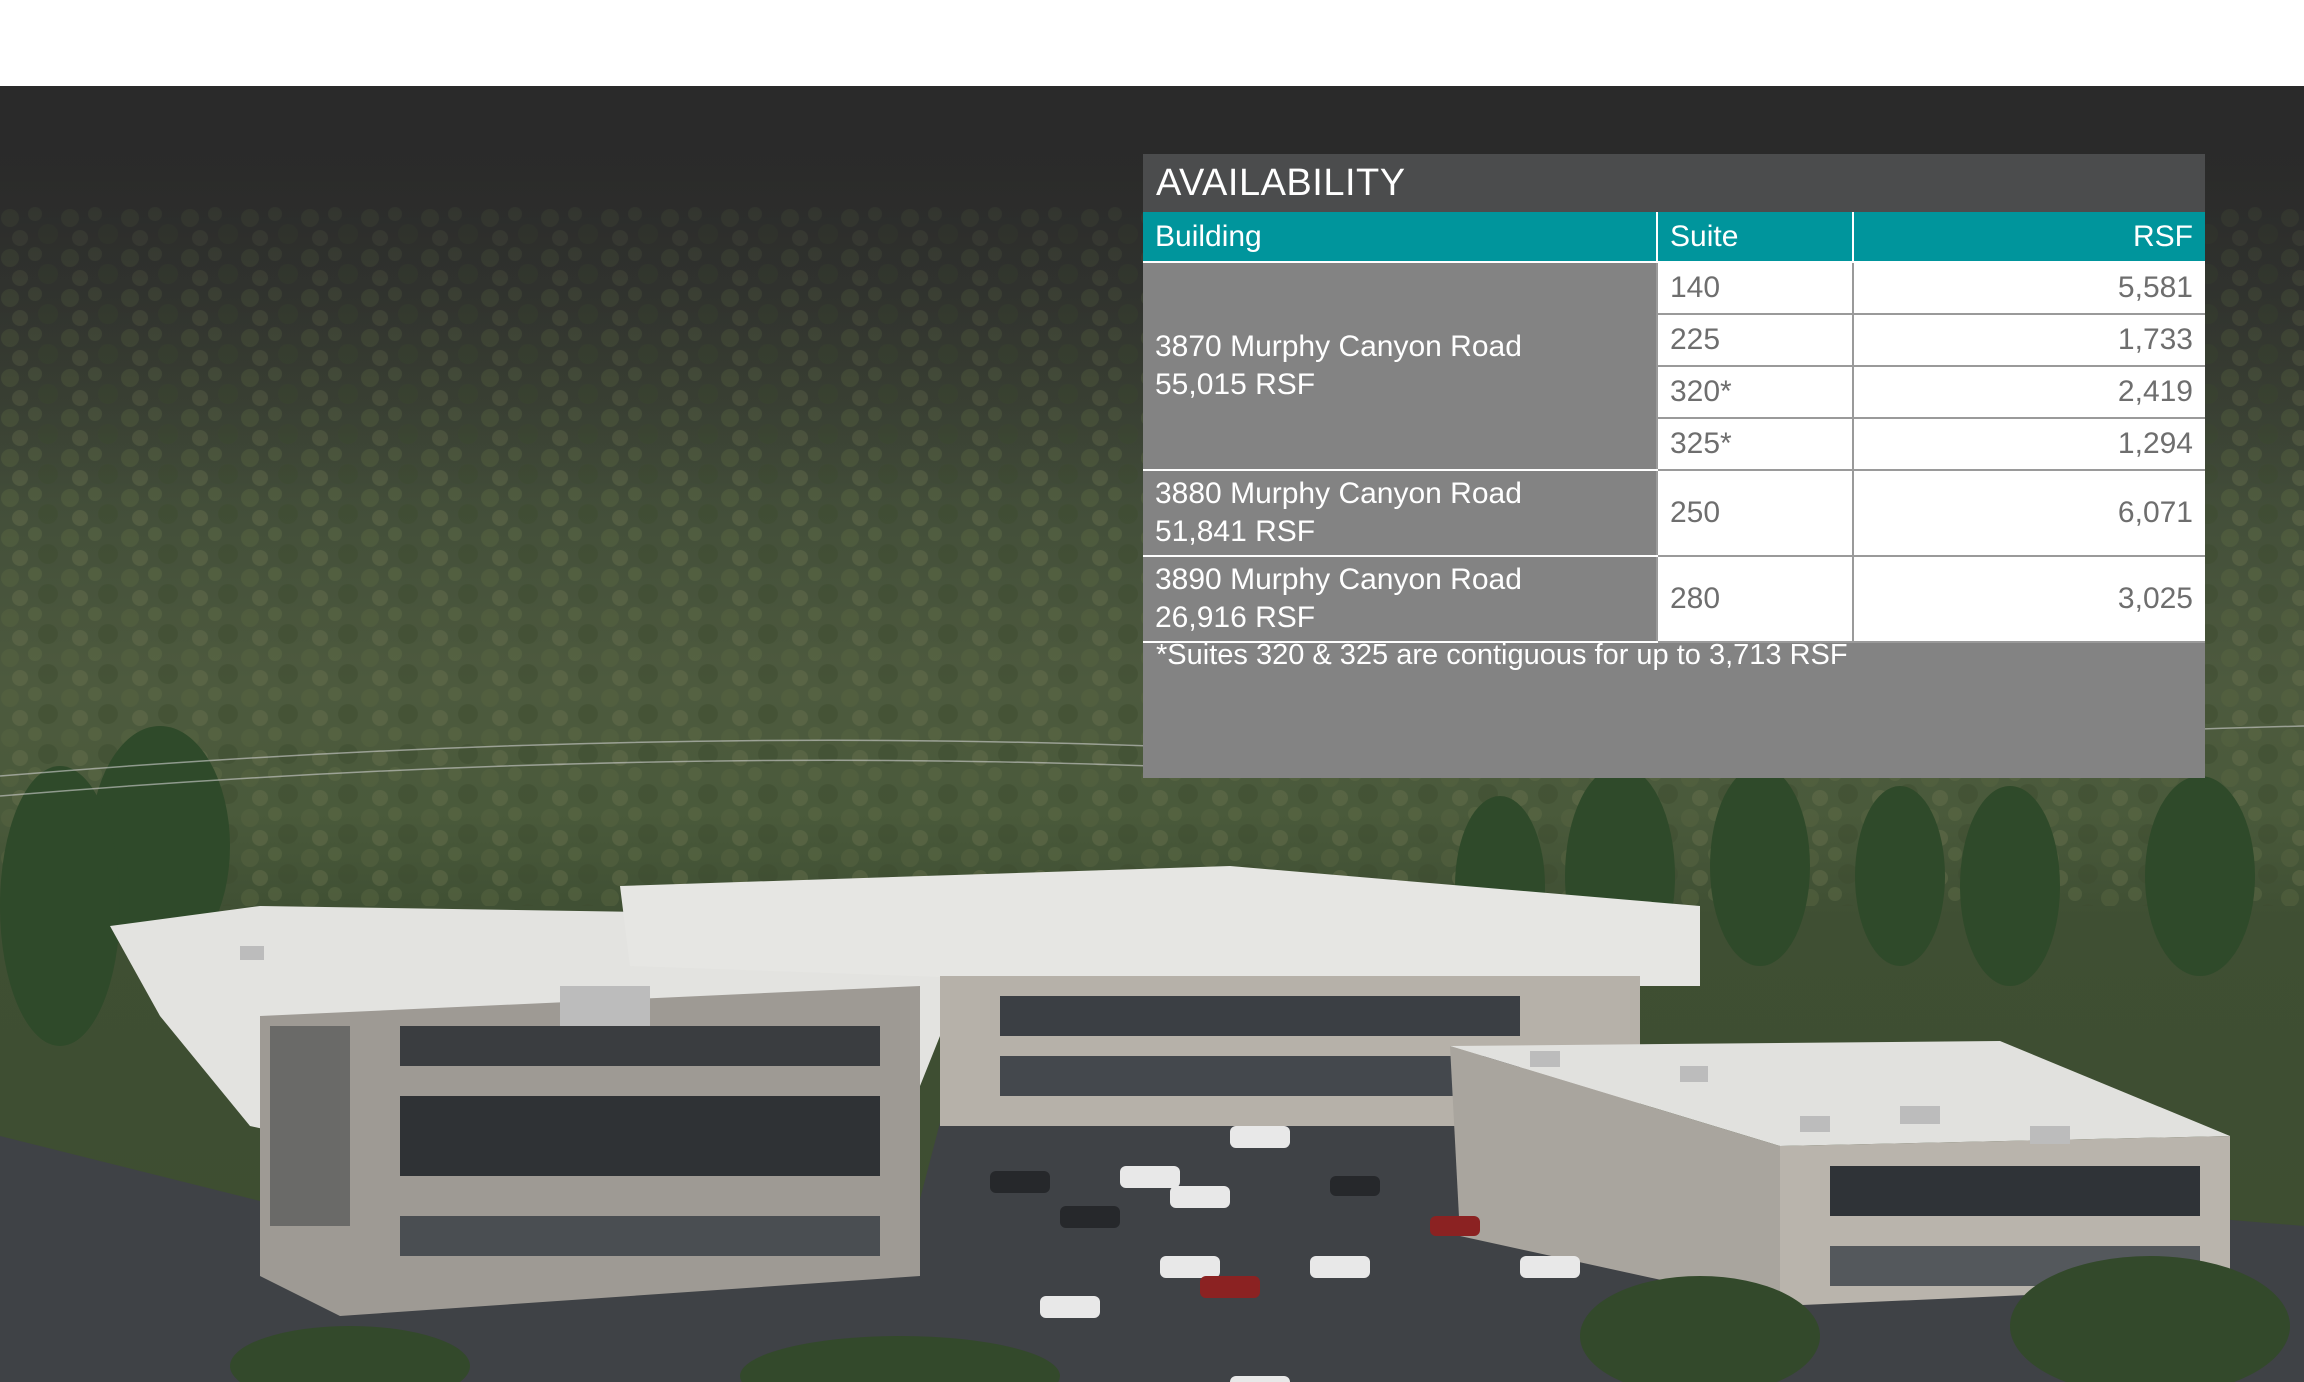  Describe the element at coordinates (2028, 444) in the screenshot. I see `rsf-cell: 1,294` at that location.